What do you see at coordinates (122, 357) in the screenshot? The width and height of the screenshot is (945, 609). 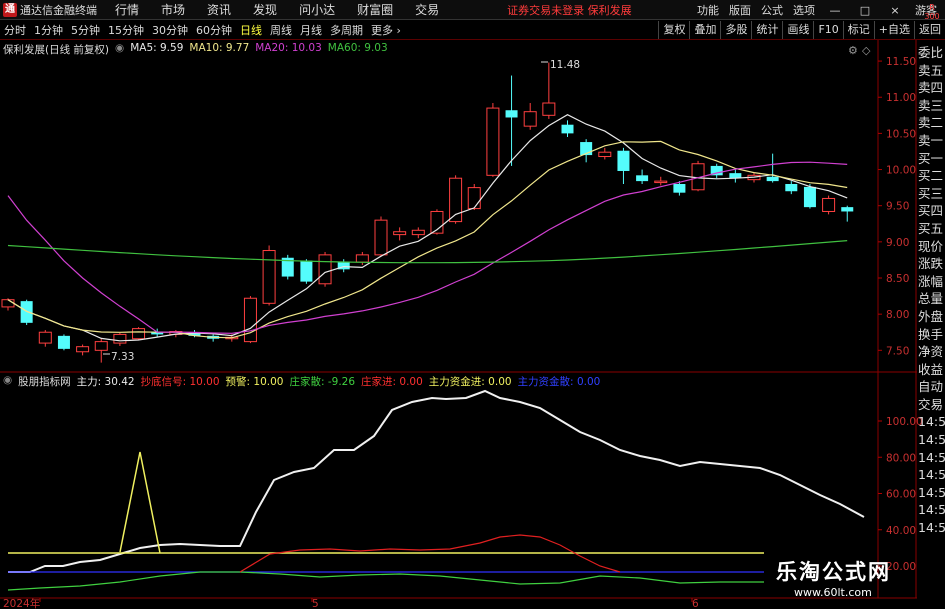 I see `low-price-label: 7.33` at bounding box center [122, 357].